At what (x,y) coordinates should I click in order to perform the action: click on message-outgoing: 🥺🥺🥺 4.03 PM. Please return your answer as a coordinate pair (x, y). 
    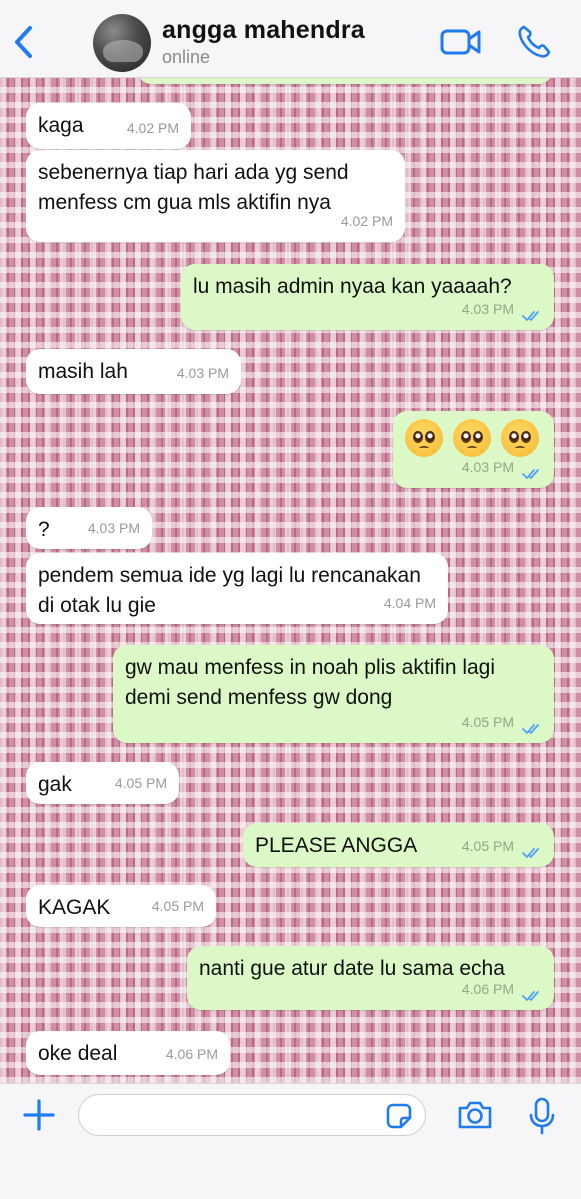
    Looking at the image, I should click on (473, 449).